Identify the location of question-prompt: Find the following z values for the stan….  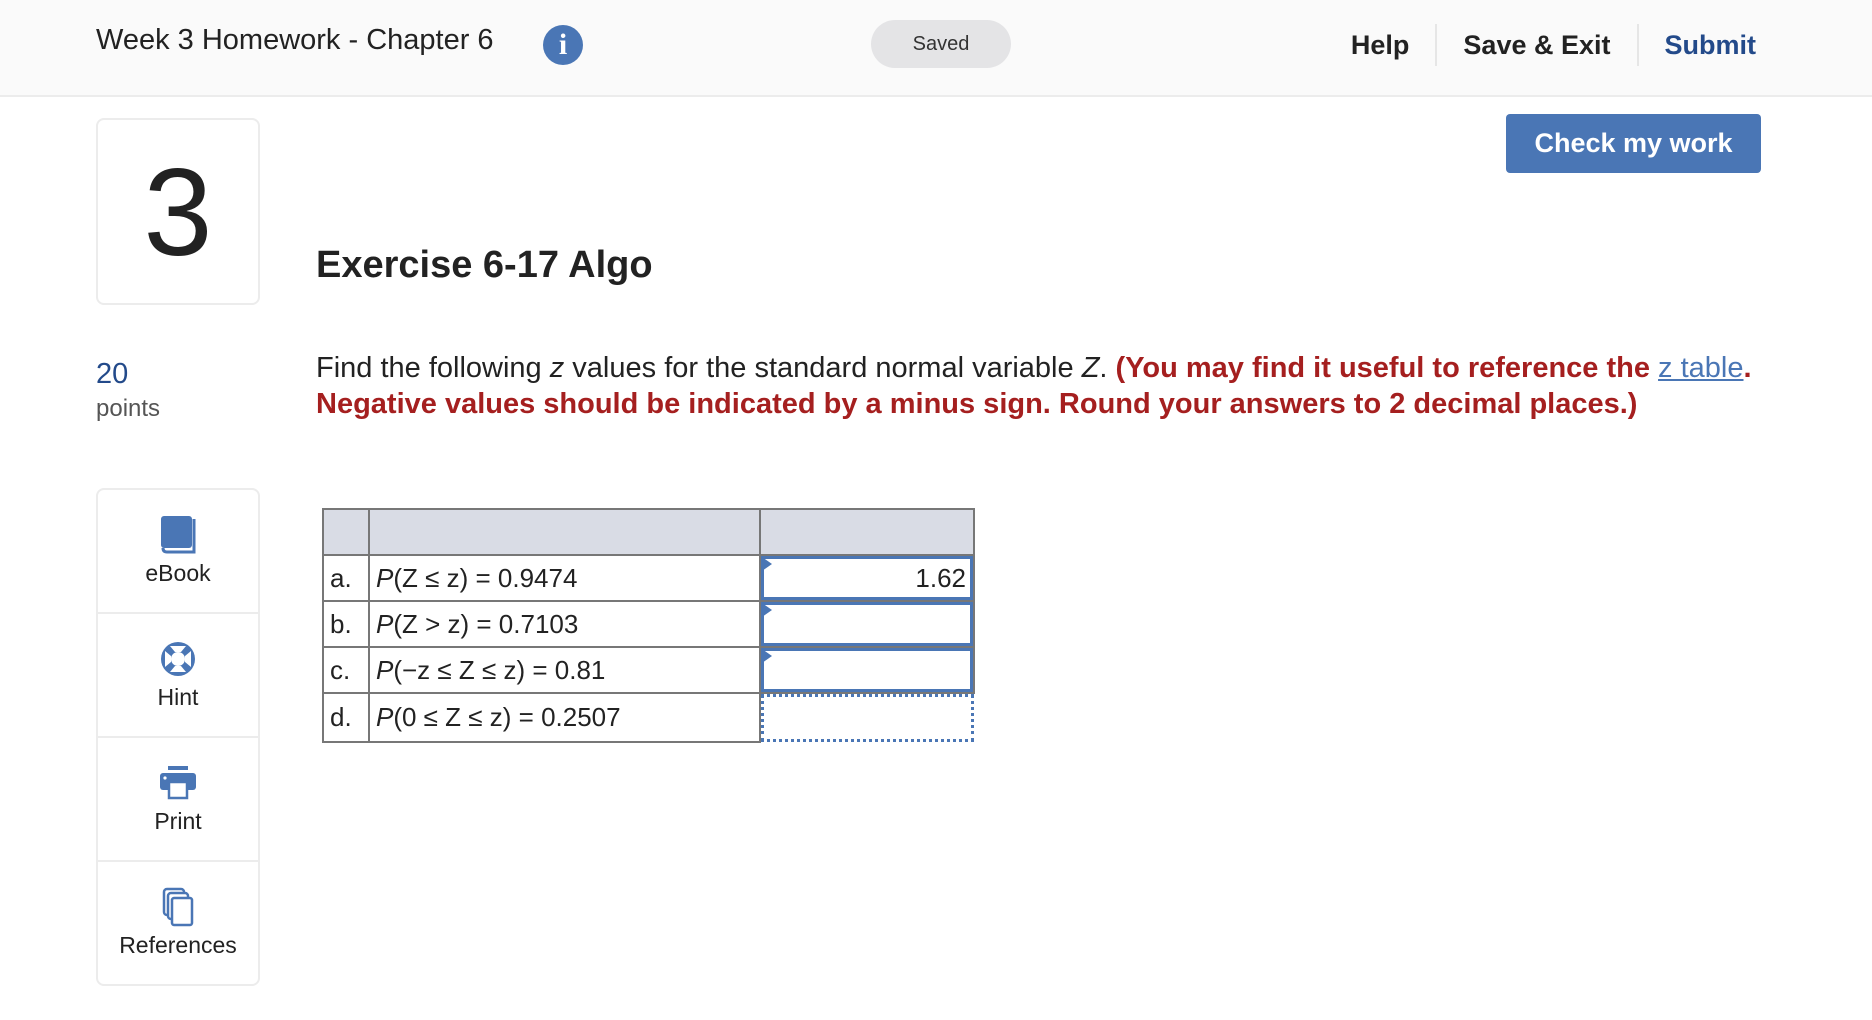
(1046, 386).